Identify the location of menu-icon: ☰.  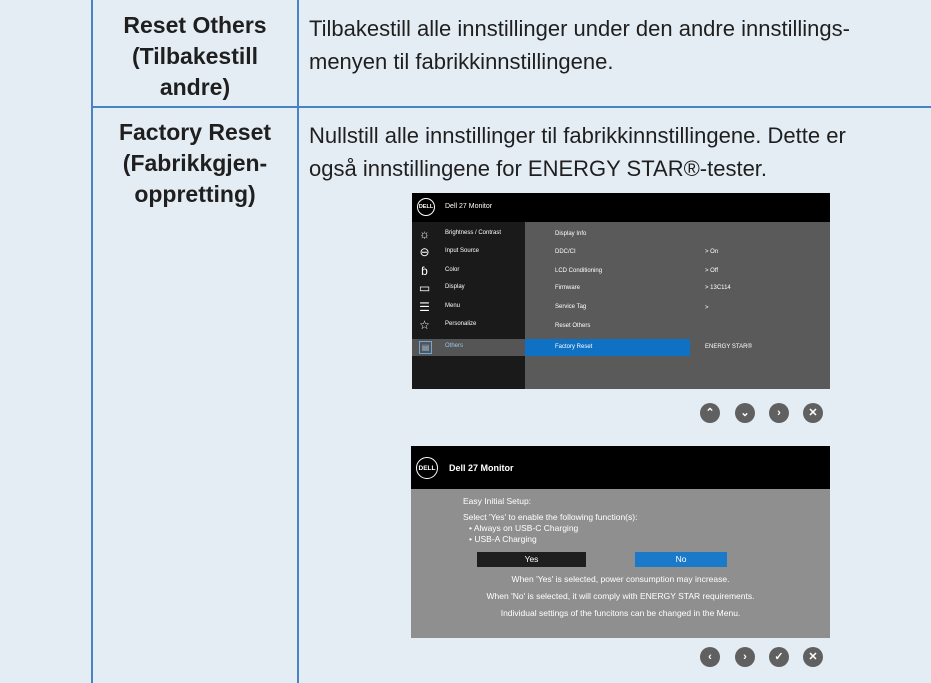
(424, 307).